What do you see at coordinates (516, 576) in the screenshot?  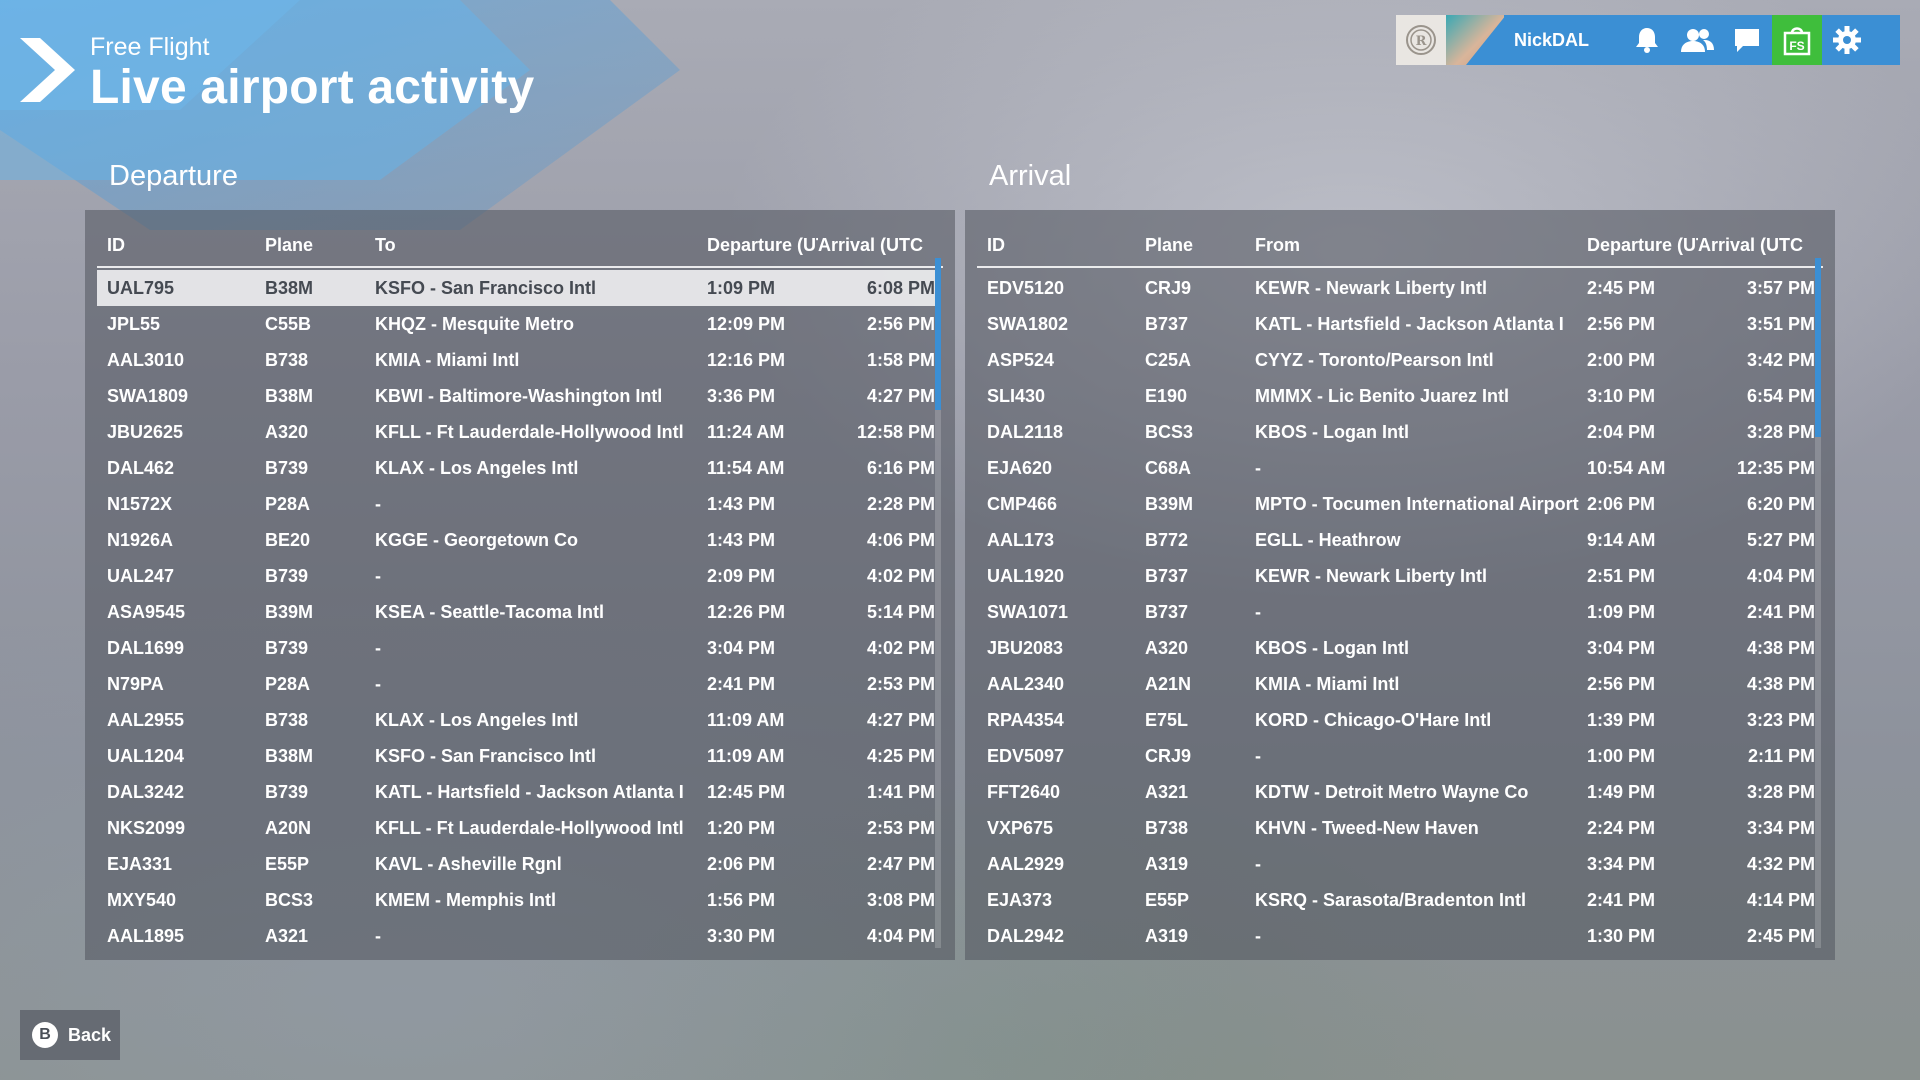 I see `table-row: UAL247 B739 - 2:09 PM 4:02 PM` at bounding box center [516, 576].